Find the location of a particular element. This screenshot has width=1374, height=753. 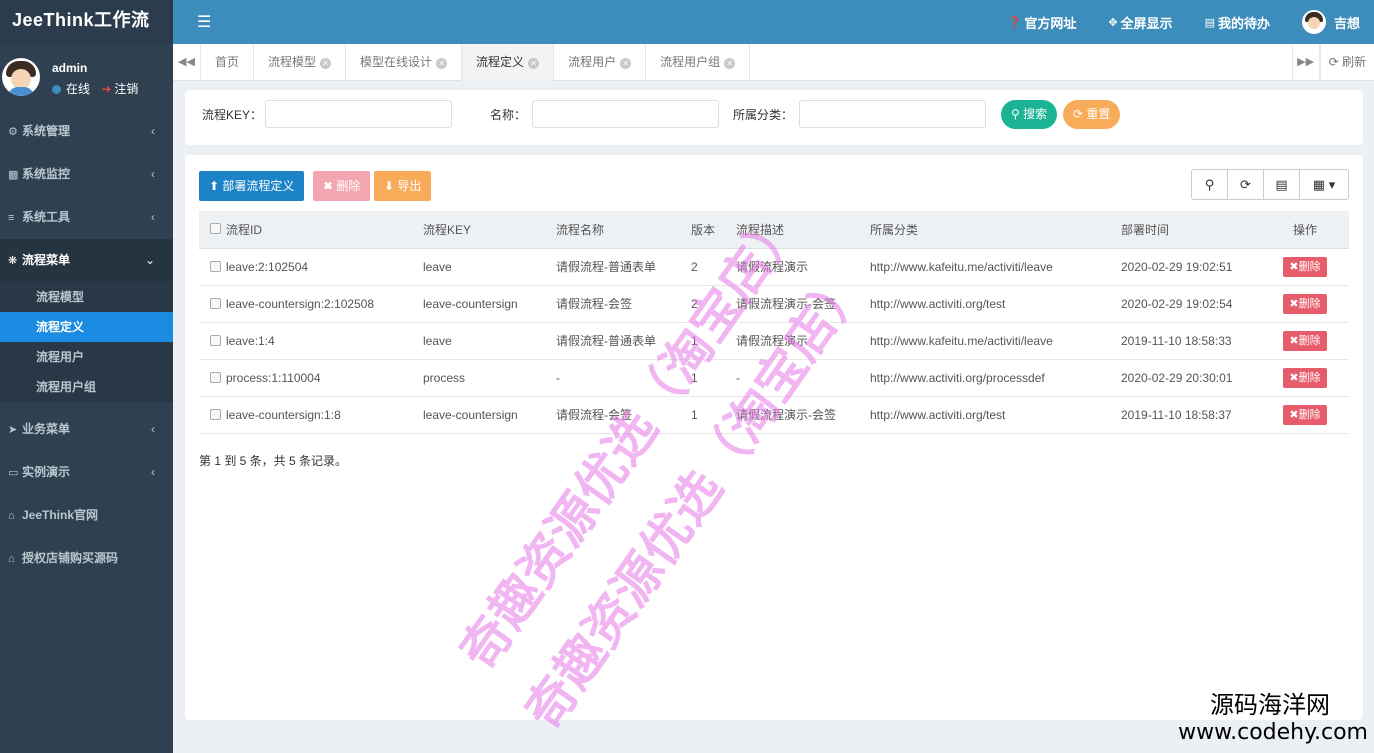

chevron-down-icon: ⌄ is located at coordinates (149, 260).